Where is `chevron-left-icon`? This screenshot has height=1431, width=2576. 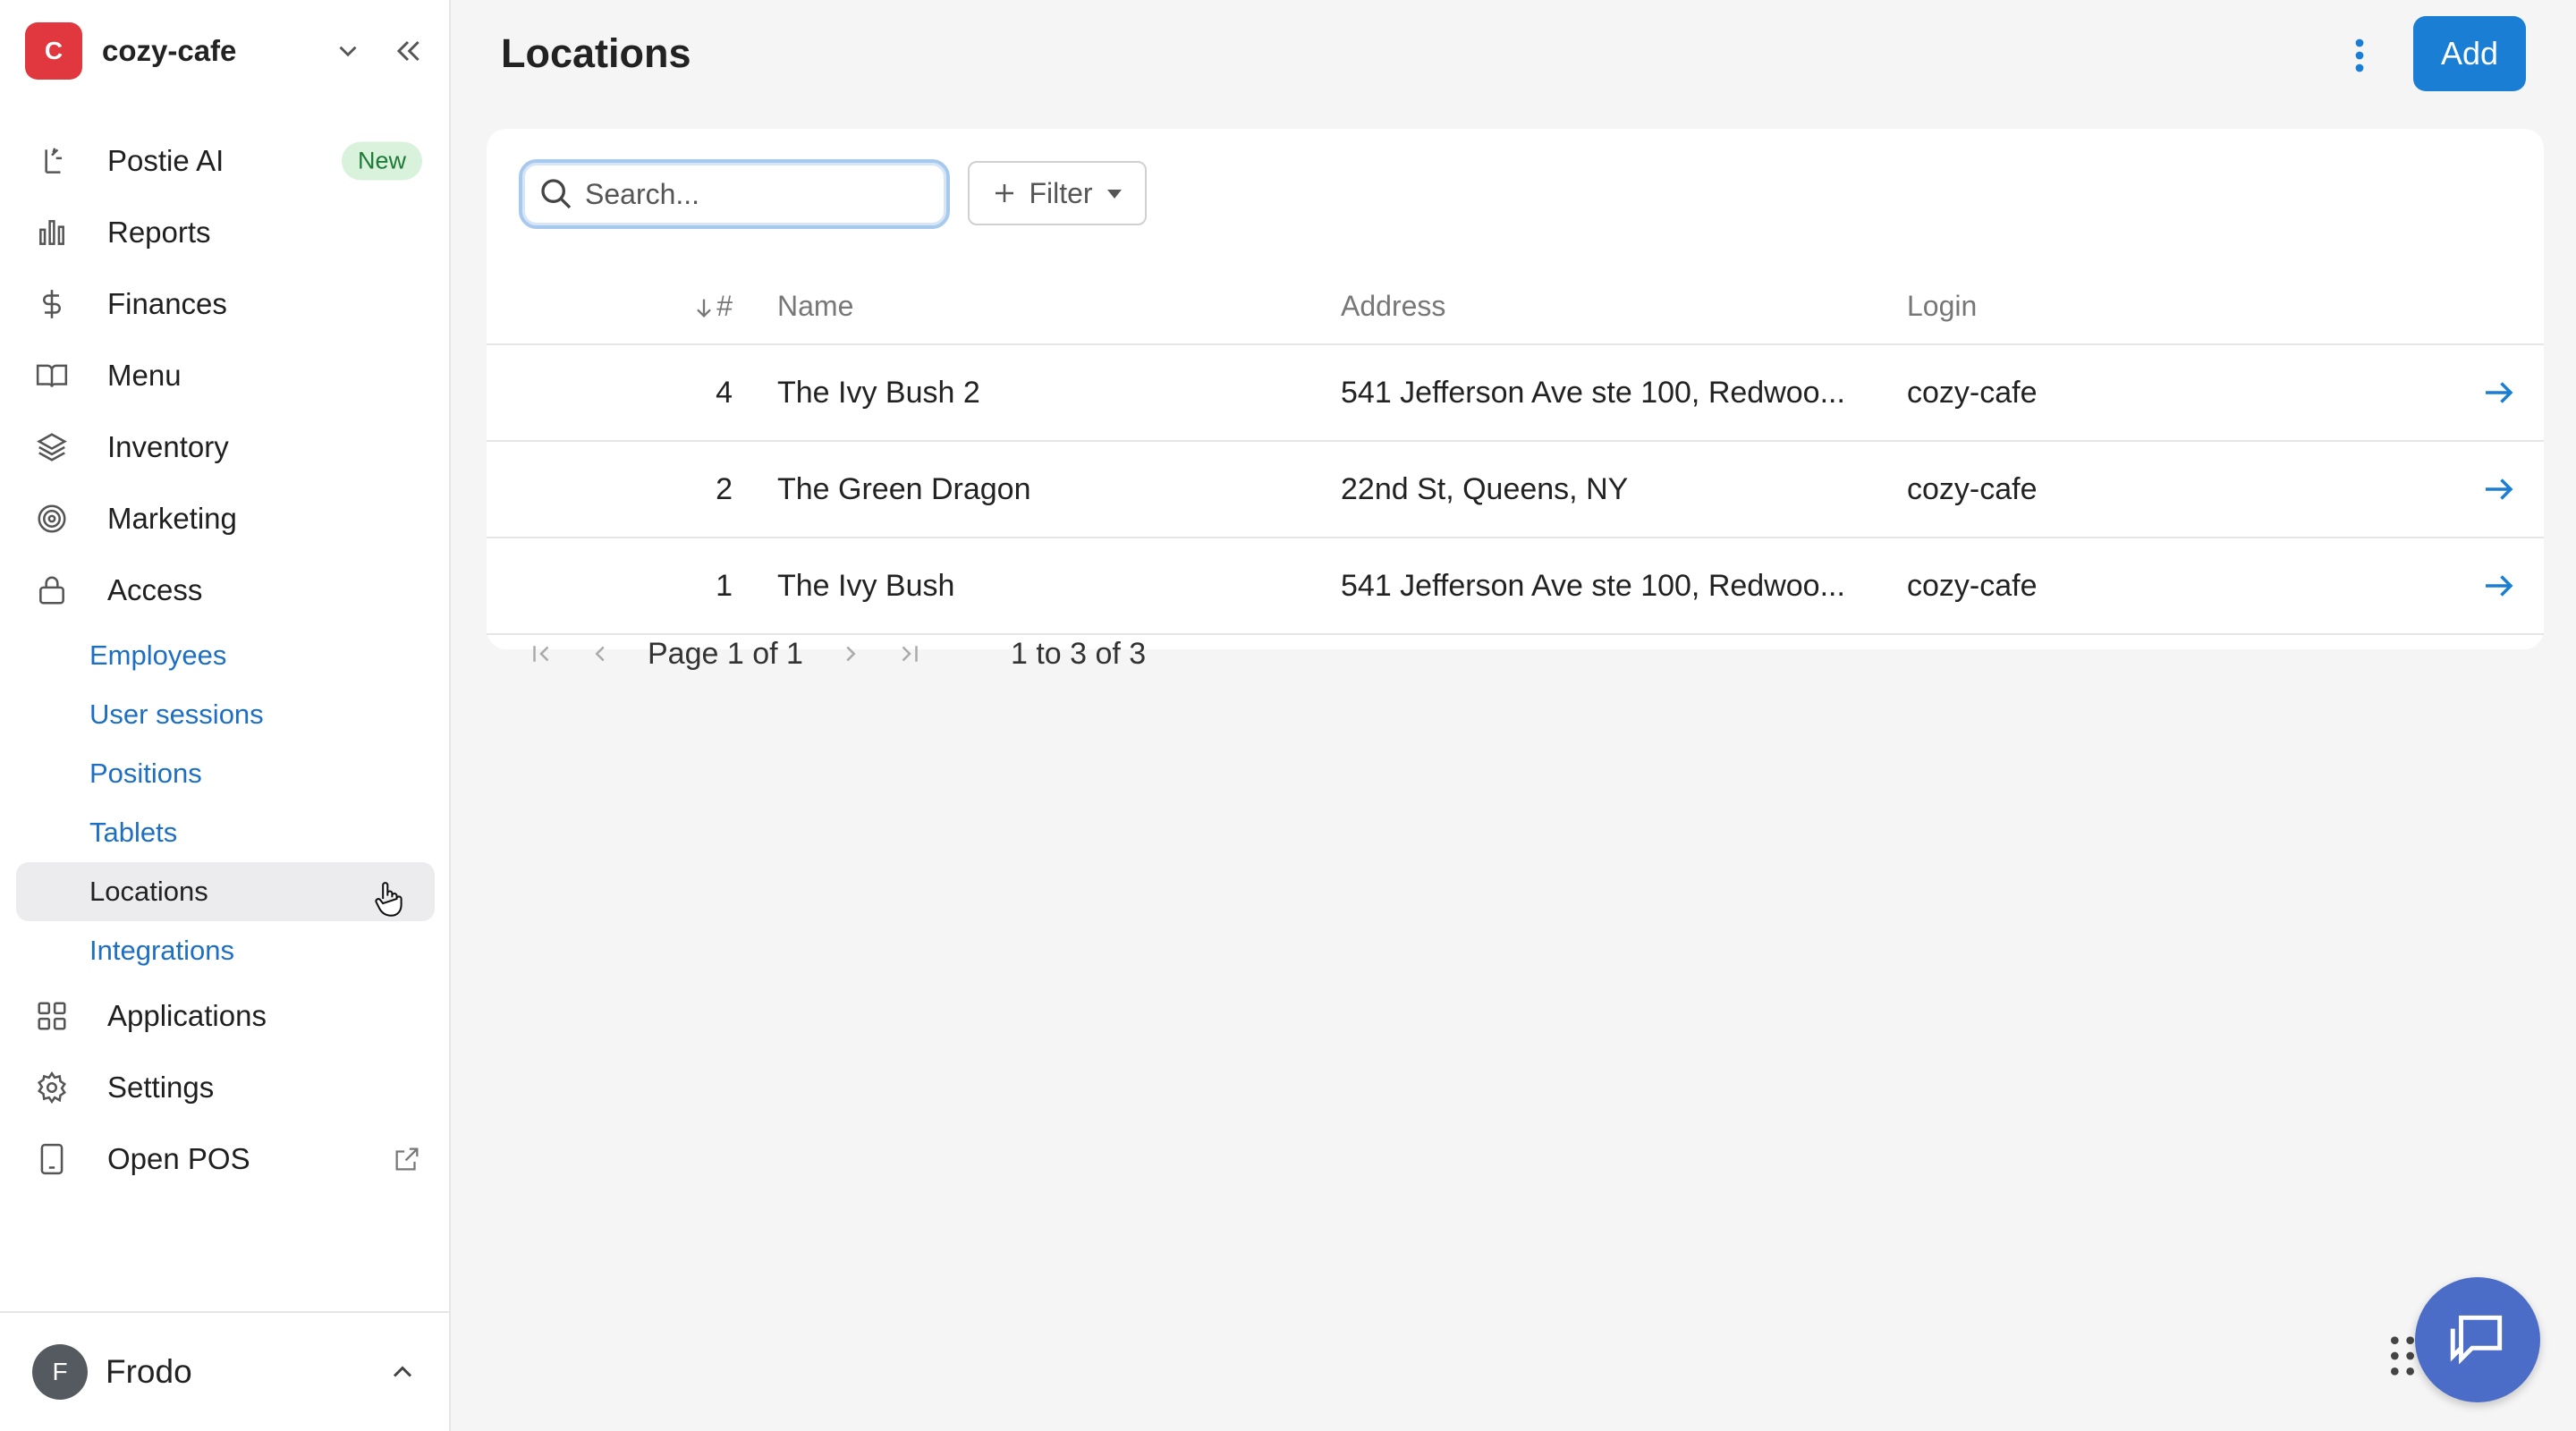
chevron-left-icon is located at coordinates (600, 654).